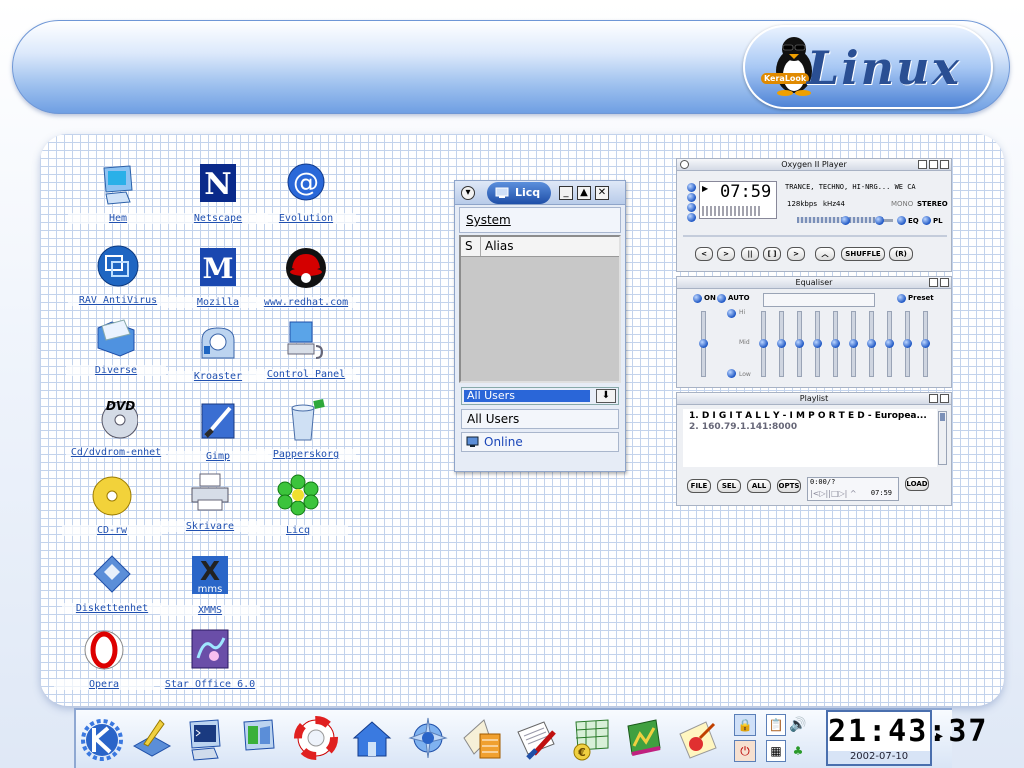  Describe the element at coordinates (118, 275) in the screenshot. I see `desktop-icon-rav-antivirus: RAV AntiVirus` at that location.